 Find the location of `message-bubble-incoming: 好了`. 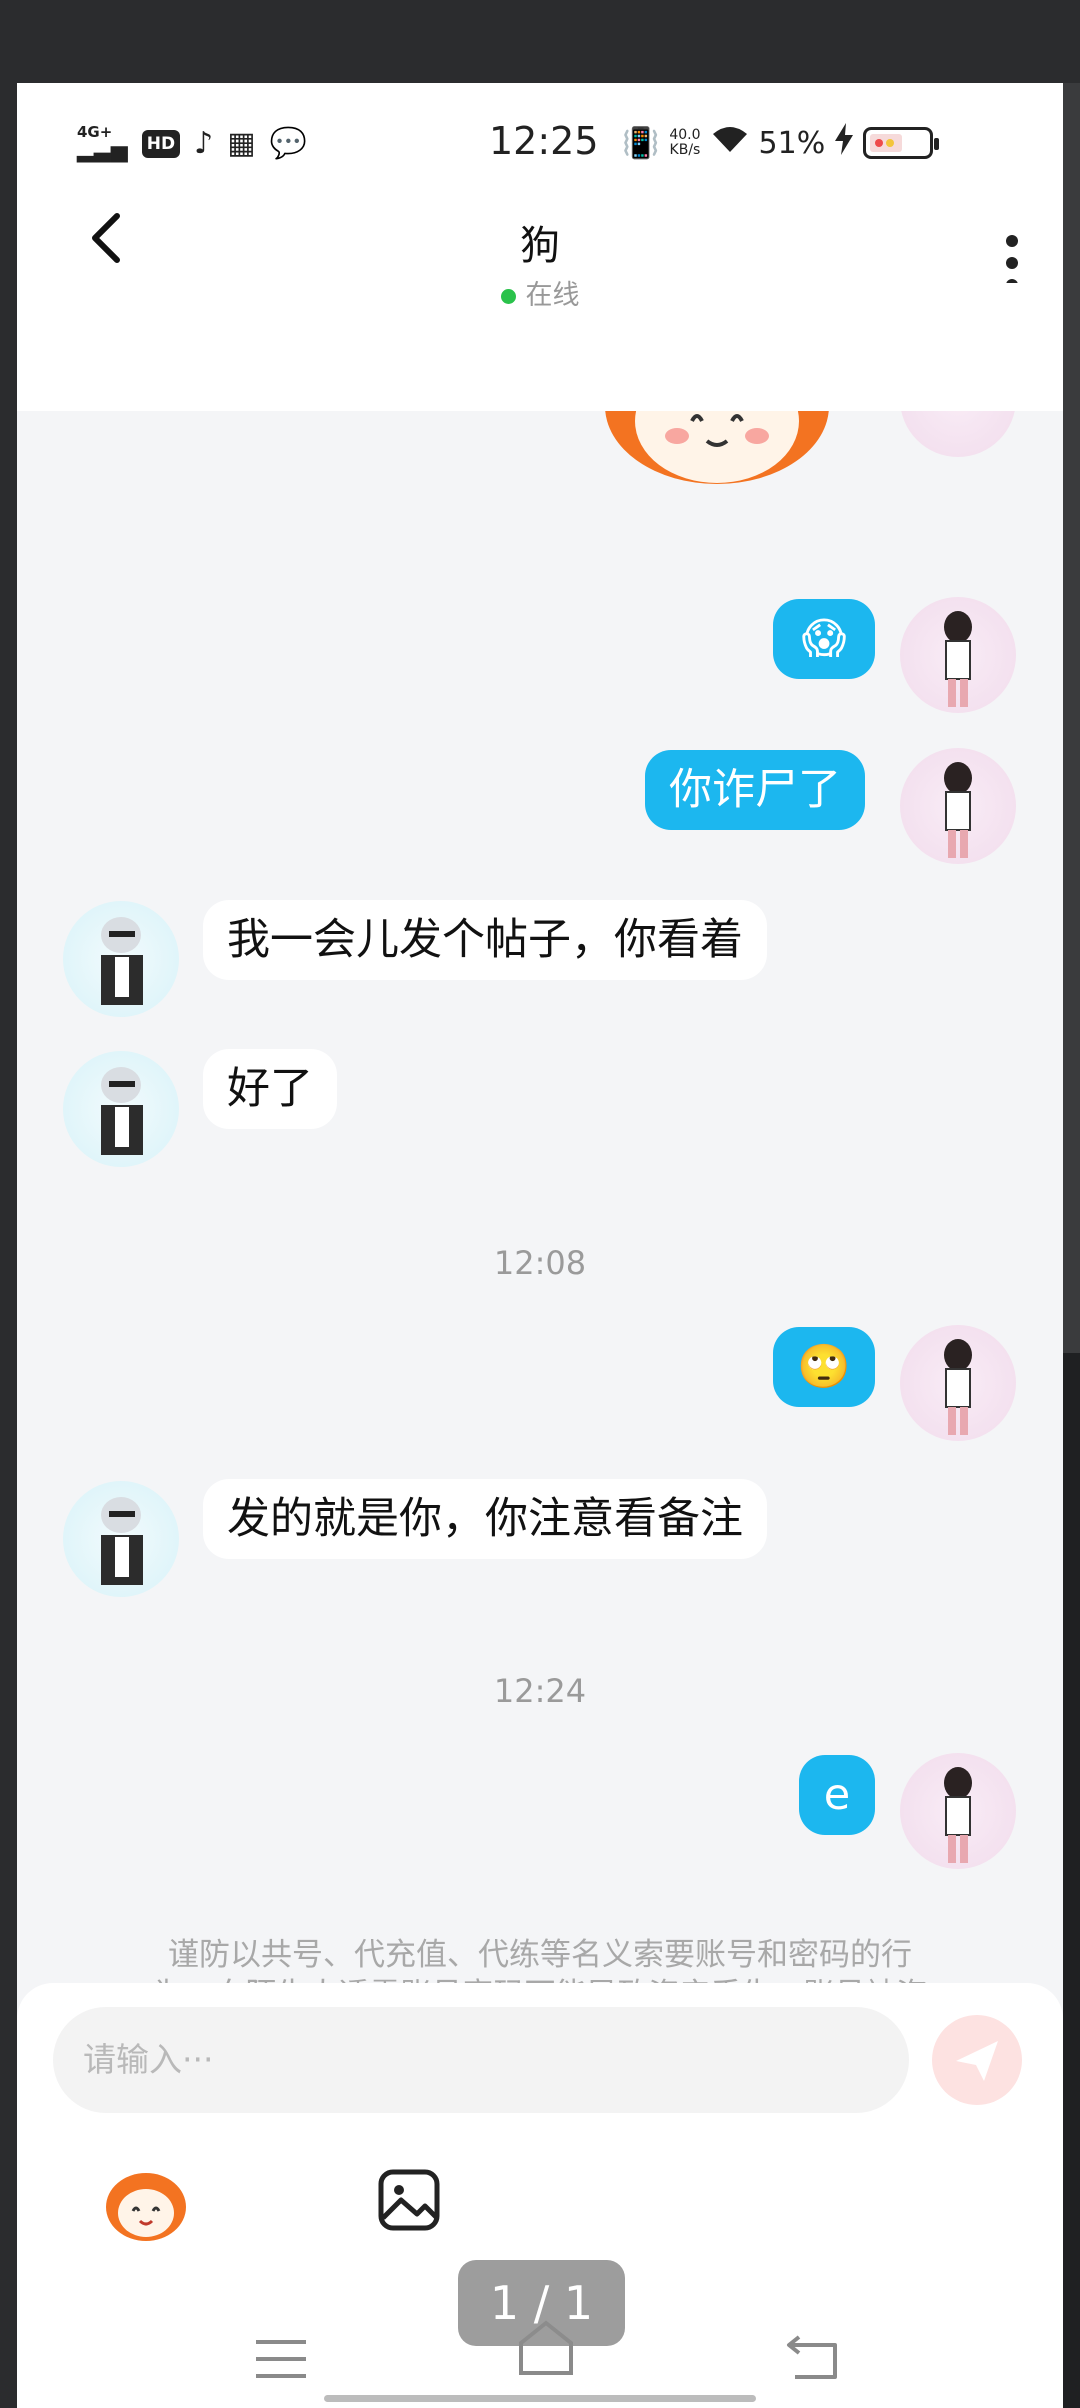

message-bubble-incoming: 好了 is located at coordinates (270, 1089).